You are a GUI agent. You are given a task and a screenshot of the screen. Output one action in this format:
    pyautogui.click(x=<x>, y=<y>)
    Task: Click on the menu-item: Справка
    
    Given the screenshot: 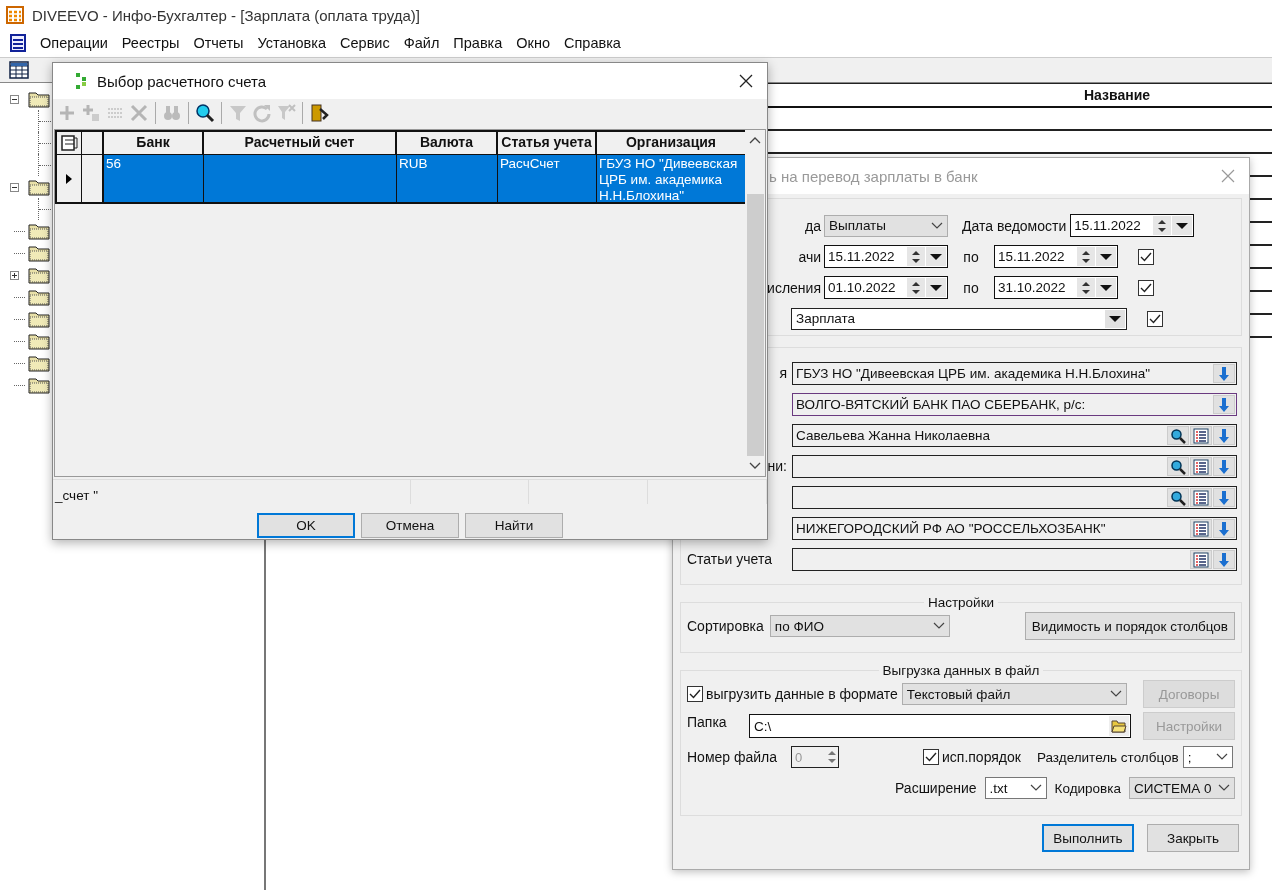 What is the action you would take?
    pyautogui.click(x=592, y=42)
    